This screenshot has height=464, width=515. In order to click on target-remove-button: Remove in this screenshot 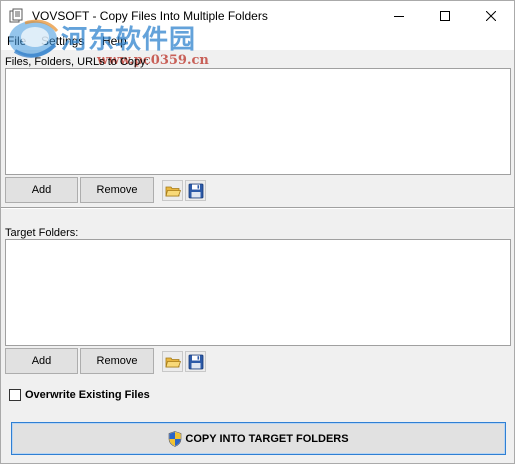, I will do `click(117, 361)`.